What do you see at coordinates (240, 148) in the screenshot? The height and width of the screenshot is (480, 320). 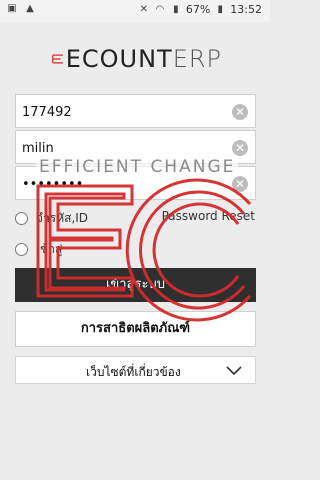 I see `clear-user-id-icon: ✕` at bounding box center [240, 148].